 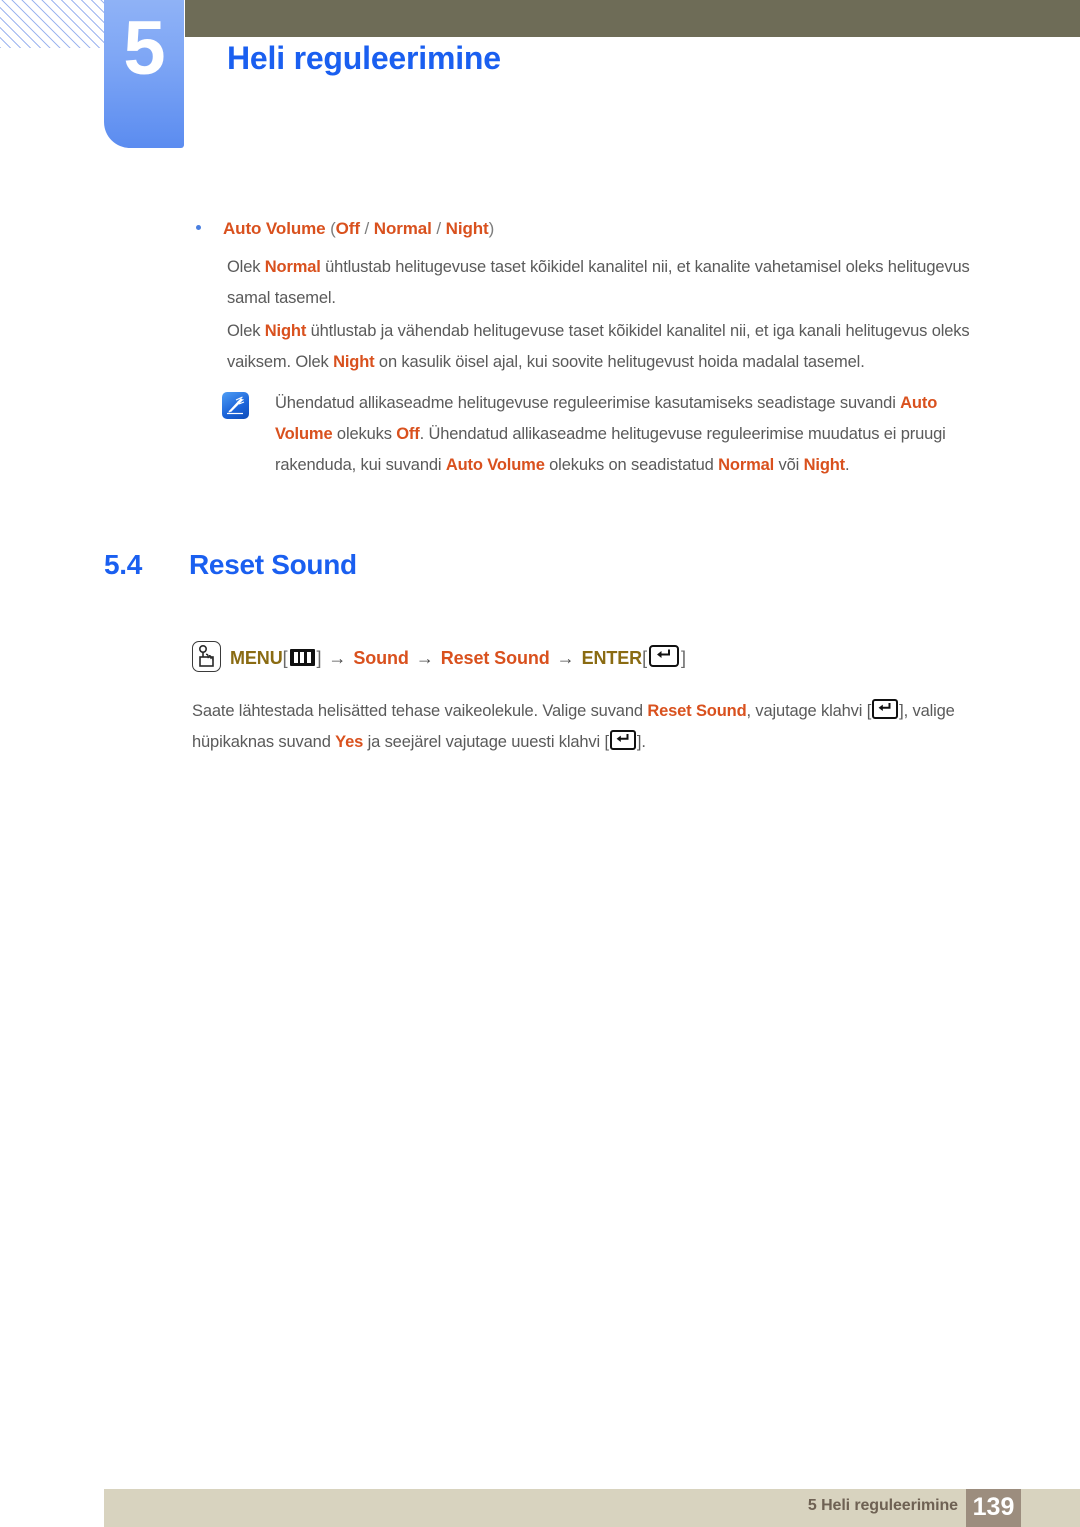 What do you see at coordinates (847, 465) in the screenshot?
I see `note-text-k: .` at bounding box center [847, 465].